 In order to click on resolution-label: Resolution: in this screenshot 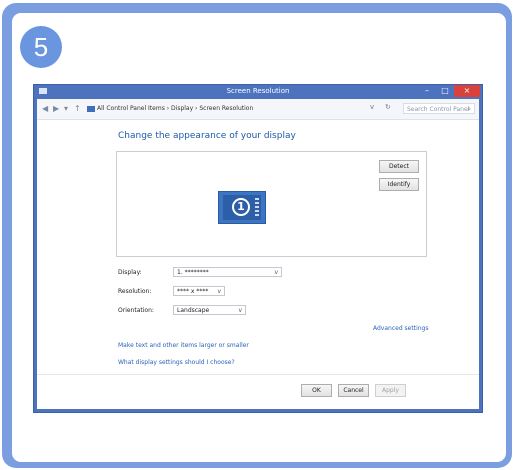, I will do `click(135, 291)`.